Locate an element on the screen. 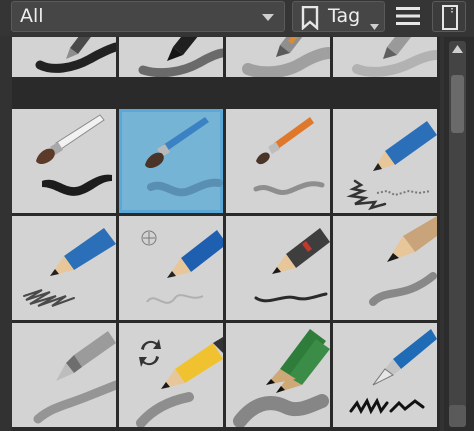  blue-pencil-light-icon is located at coordinates (182, 267).